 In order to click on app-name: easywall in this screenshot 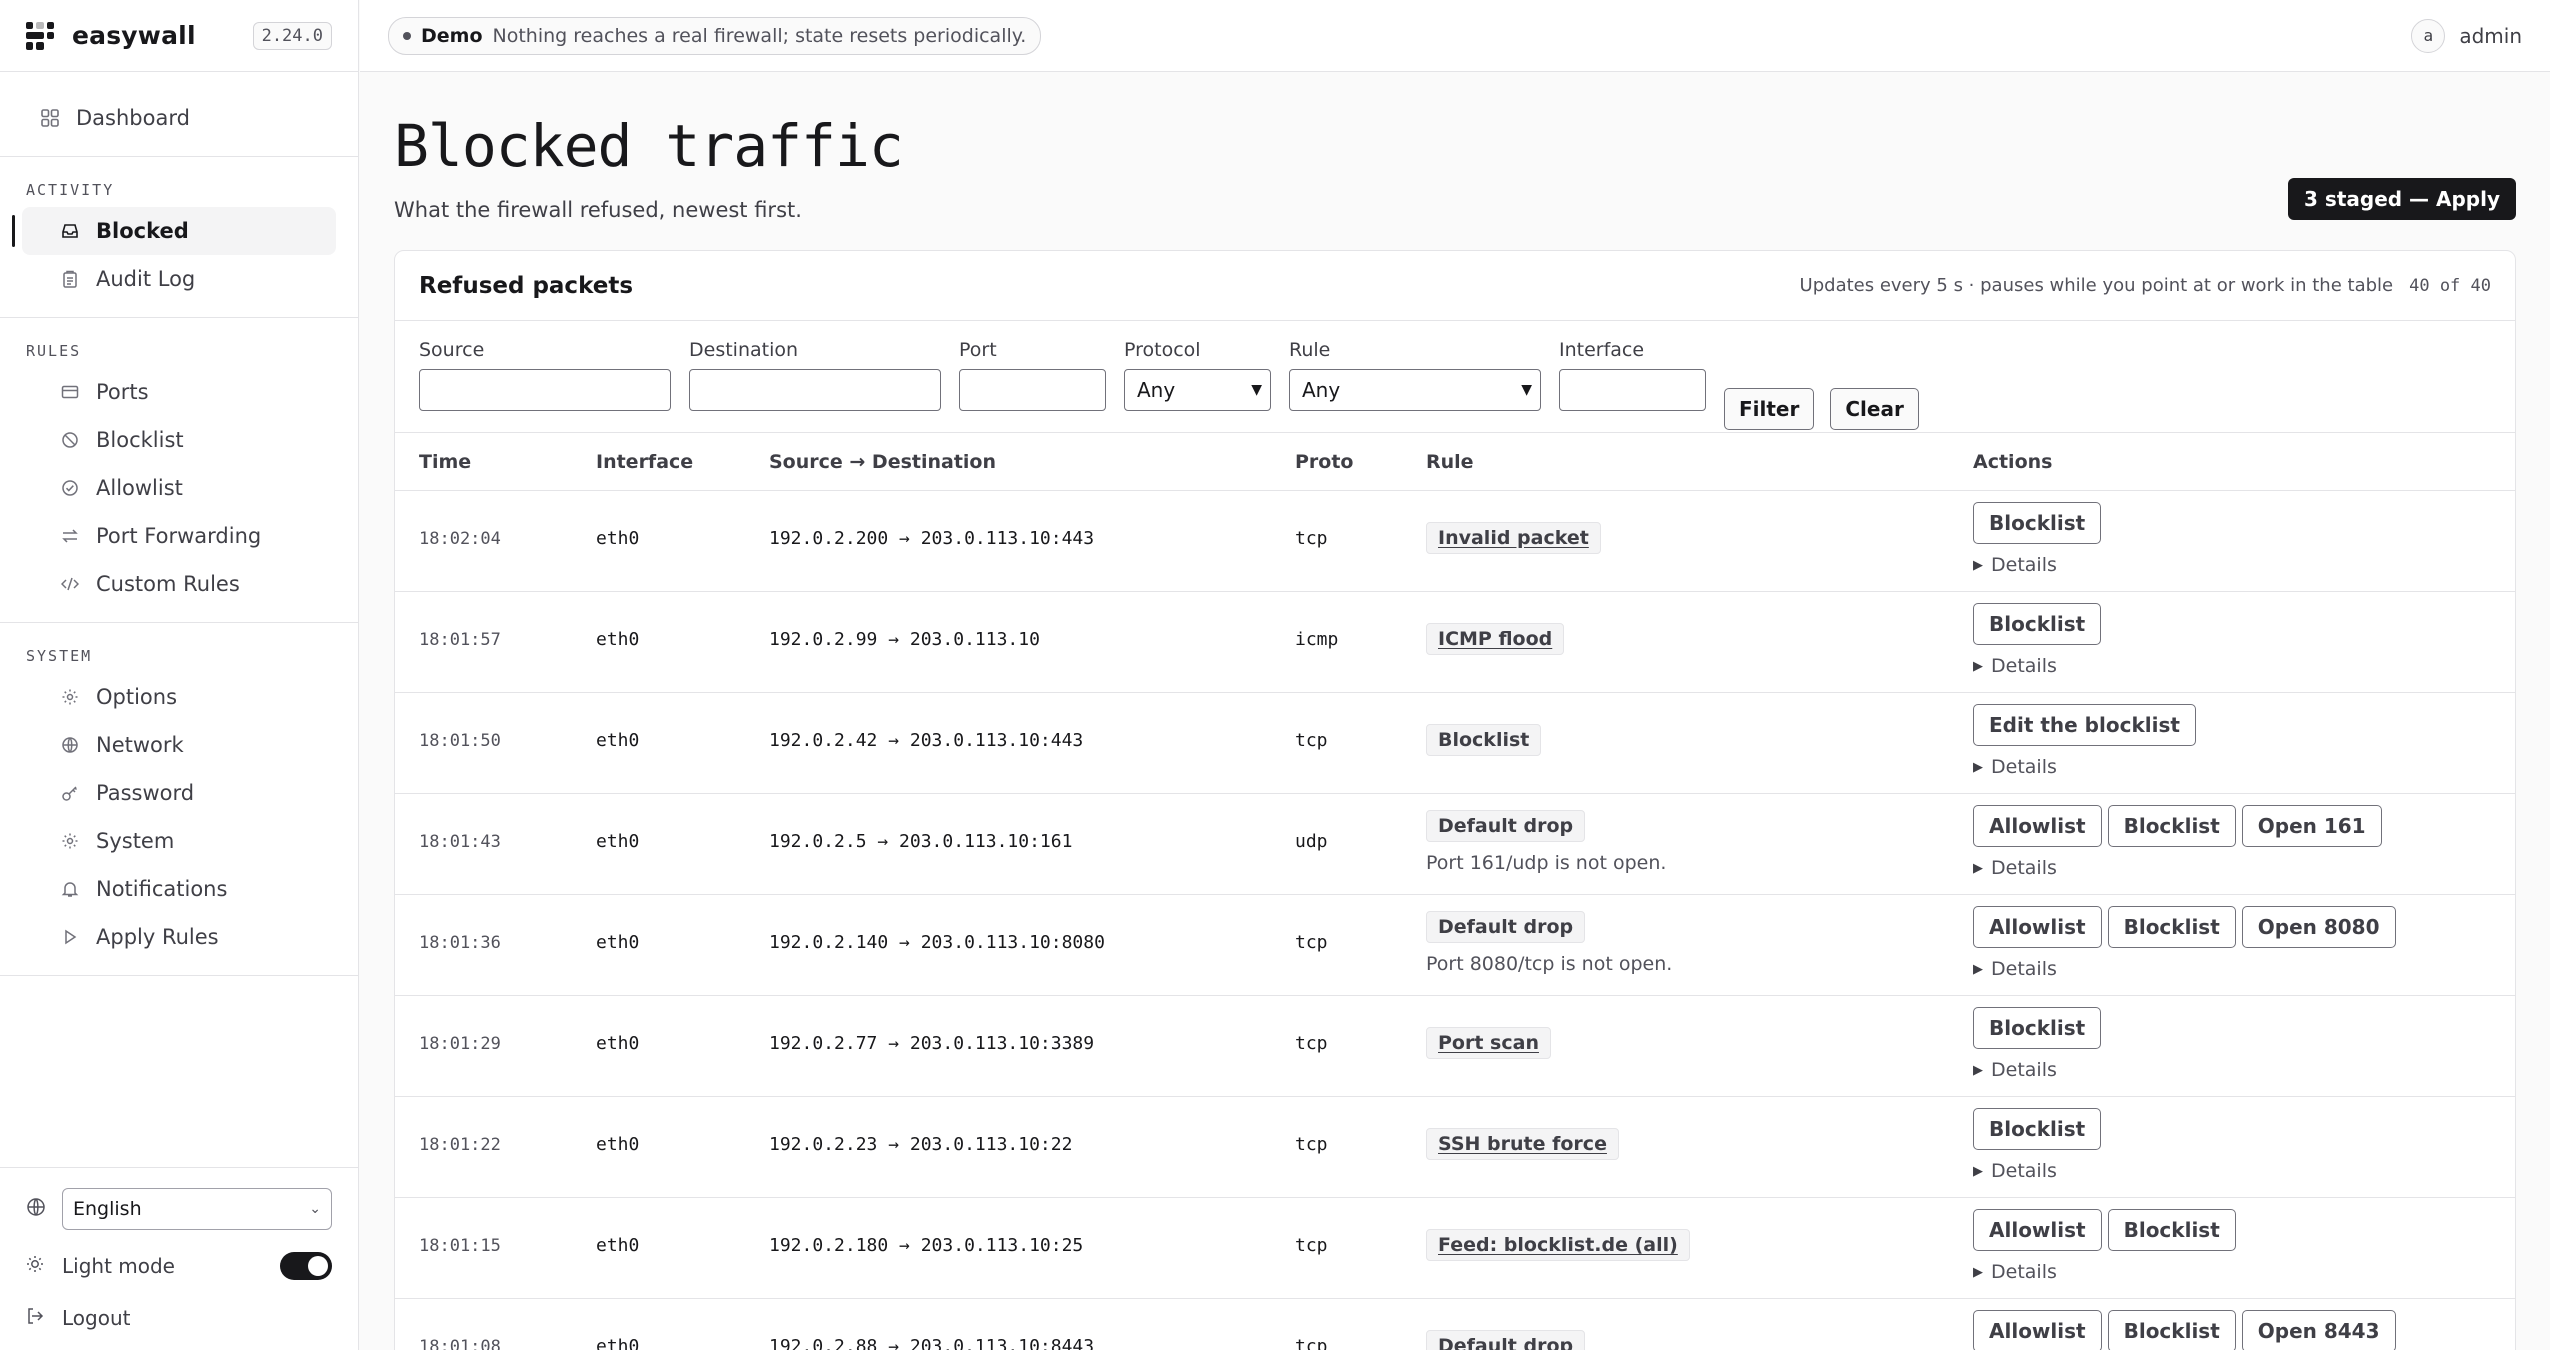, I will do `click(134, 35)`.